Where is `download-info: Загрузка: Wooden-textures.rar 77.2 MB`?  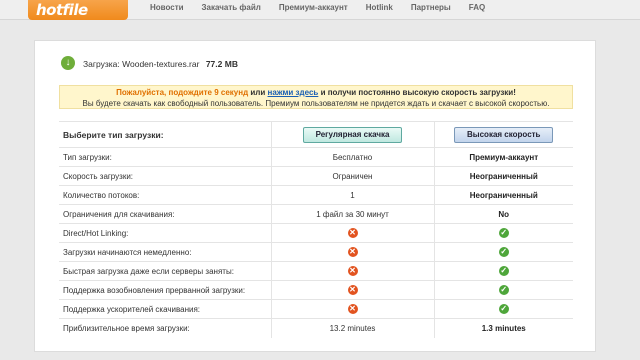
download-info: Загрузка: Wooden-textures.rar 77.2 MB is located at coordinates (160, 64).